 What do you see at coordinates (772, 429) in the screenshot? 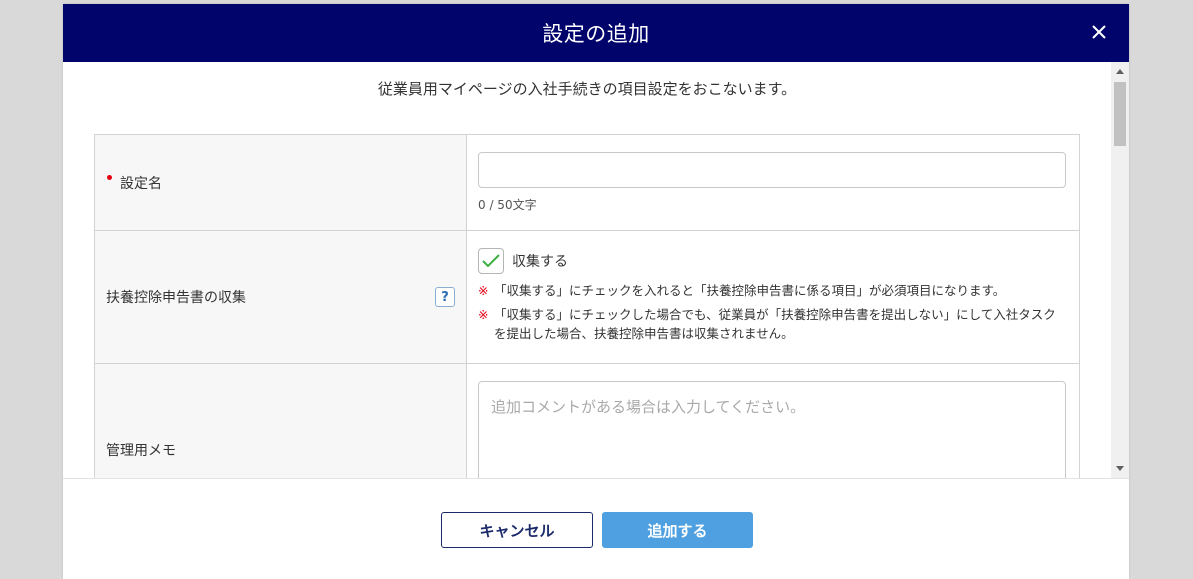
I see `memo-textarea: 追加コメントがある場合は入力してください。` at bounding box center [772, 429].